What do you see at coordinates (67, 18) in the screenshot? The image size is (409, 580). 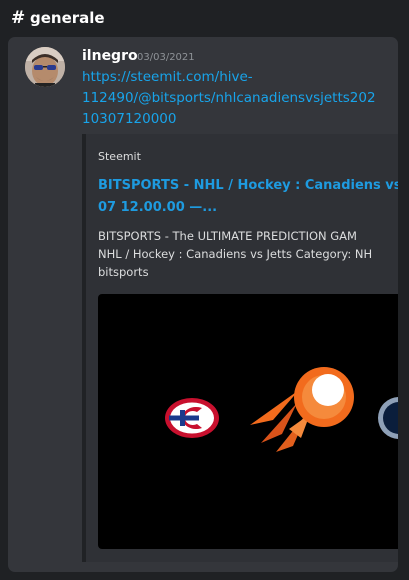 I see `channel-name: generale` at bounding box center [67, 18].